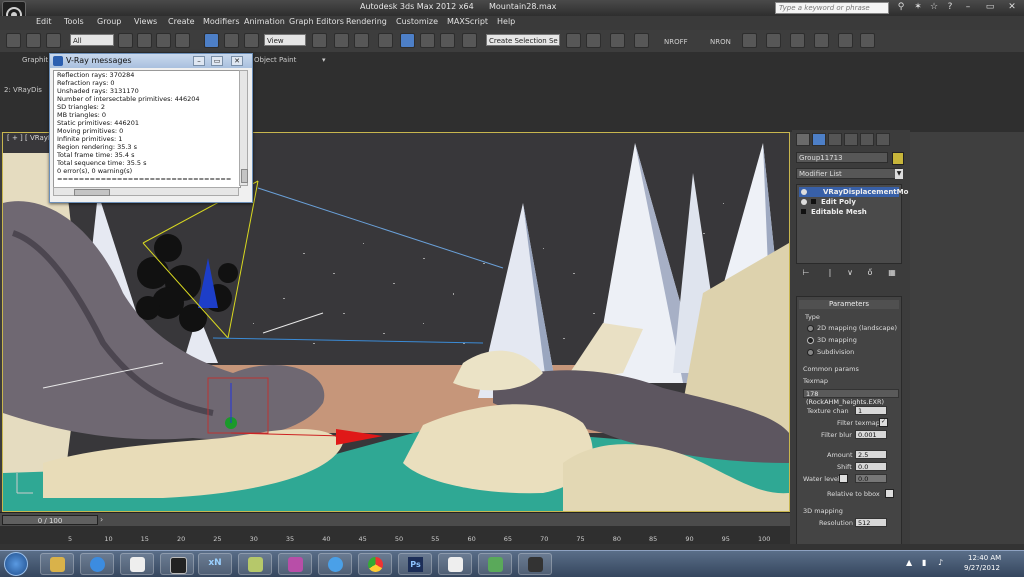 The width and height of the screenshot is (1024, 577). Describe the element at coordinates (211, 40) in the screenshot. I see `move-icon` at that location.